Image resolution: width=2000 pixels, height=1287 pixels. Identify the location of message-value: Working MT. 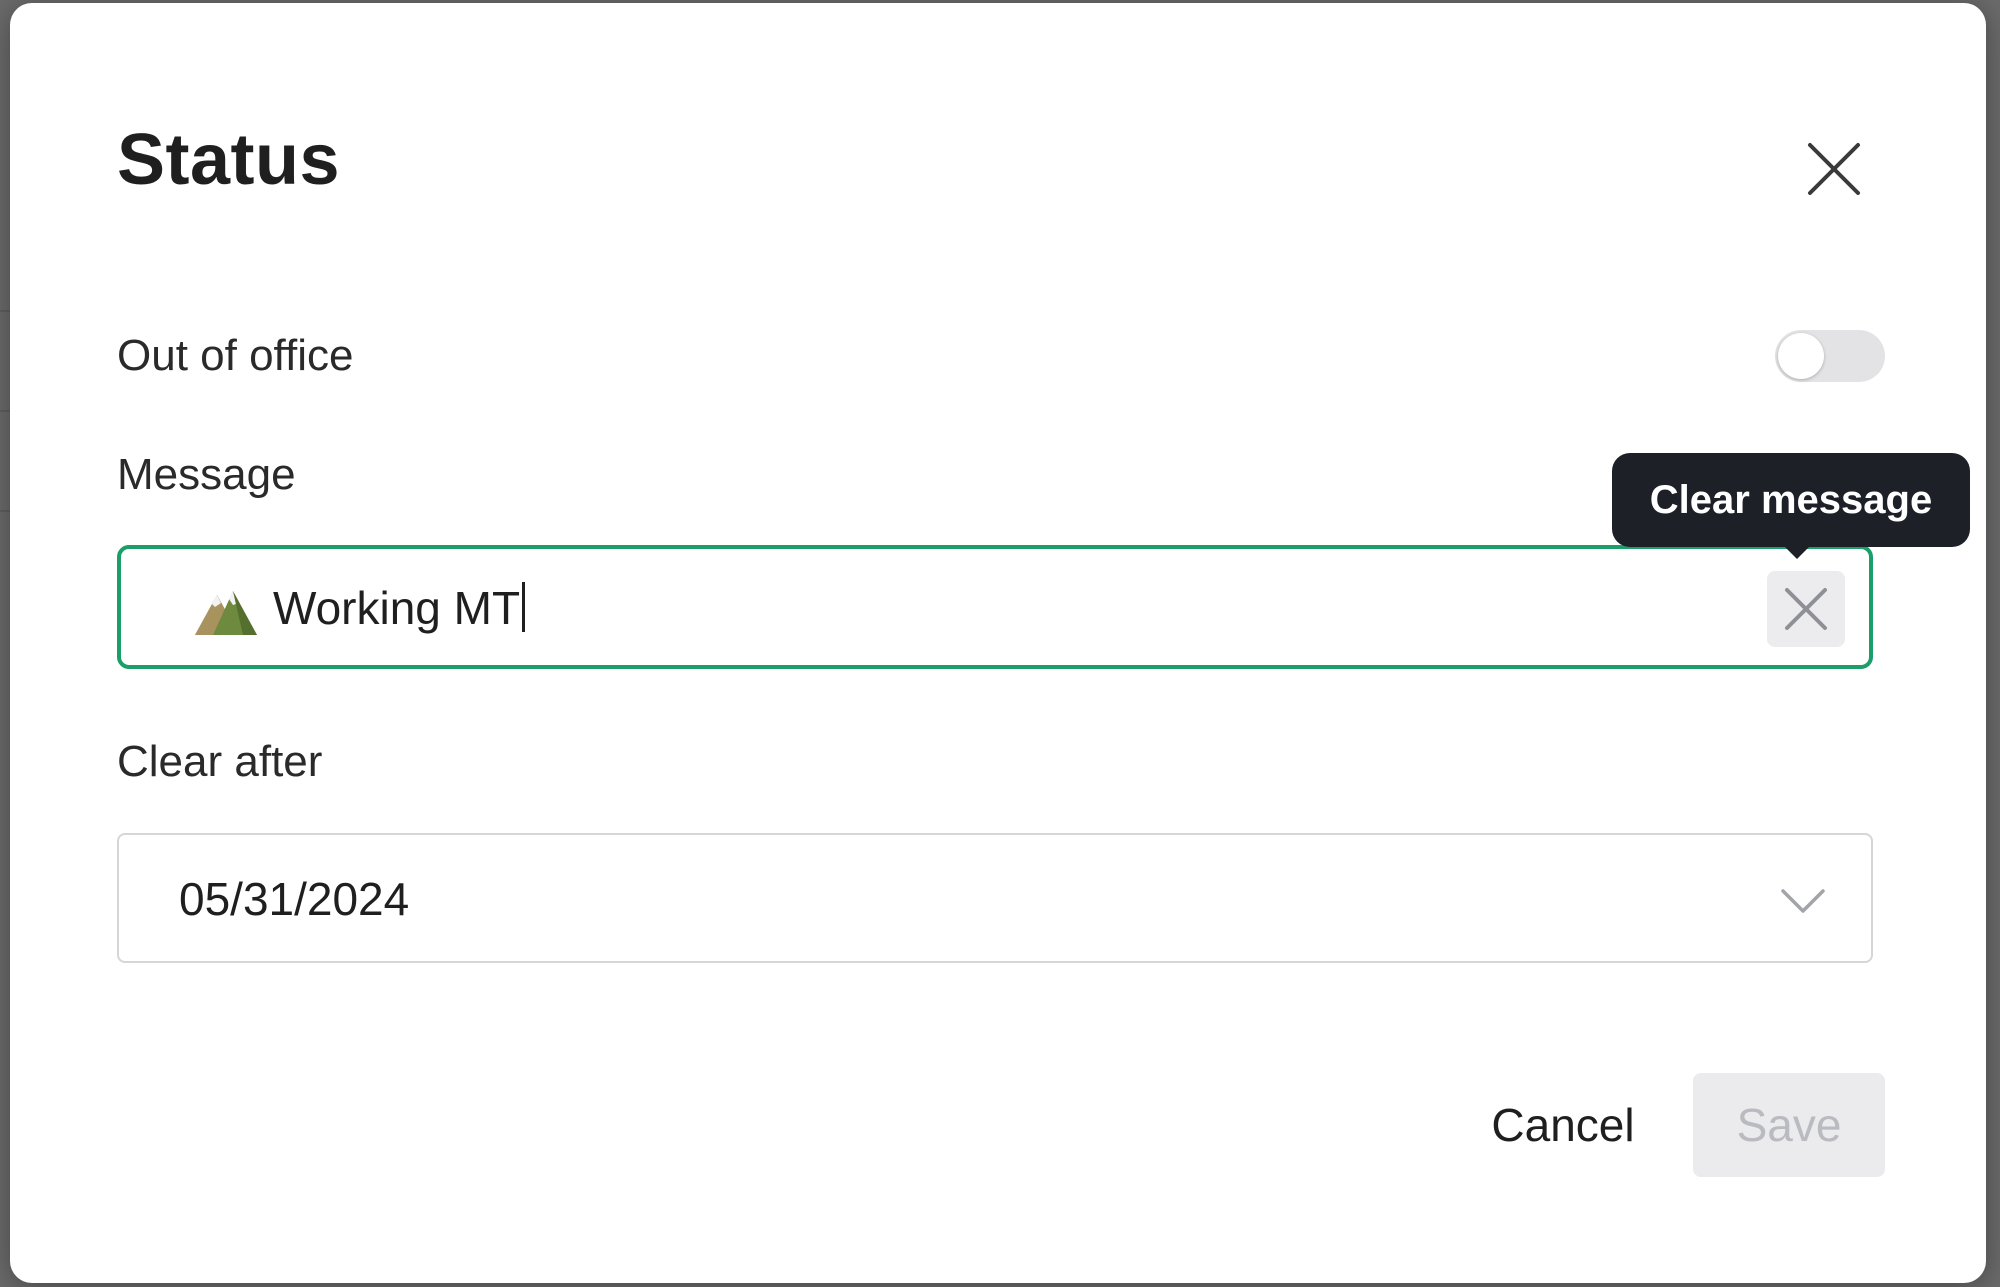
(397, 608).